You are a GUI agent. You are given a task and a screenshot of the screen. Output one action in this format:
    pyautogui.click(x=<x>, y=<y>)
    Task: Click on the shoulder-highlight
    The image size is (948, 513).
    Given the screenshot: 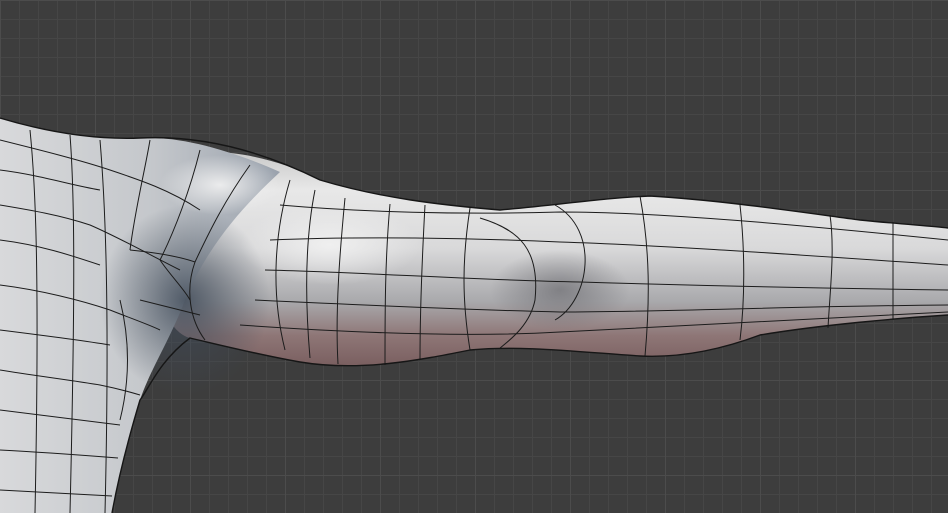 What is the action you would take?
    pyautogui.click(x=220, y=185)
    